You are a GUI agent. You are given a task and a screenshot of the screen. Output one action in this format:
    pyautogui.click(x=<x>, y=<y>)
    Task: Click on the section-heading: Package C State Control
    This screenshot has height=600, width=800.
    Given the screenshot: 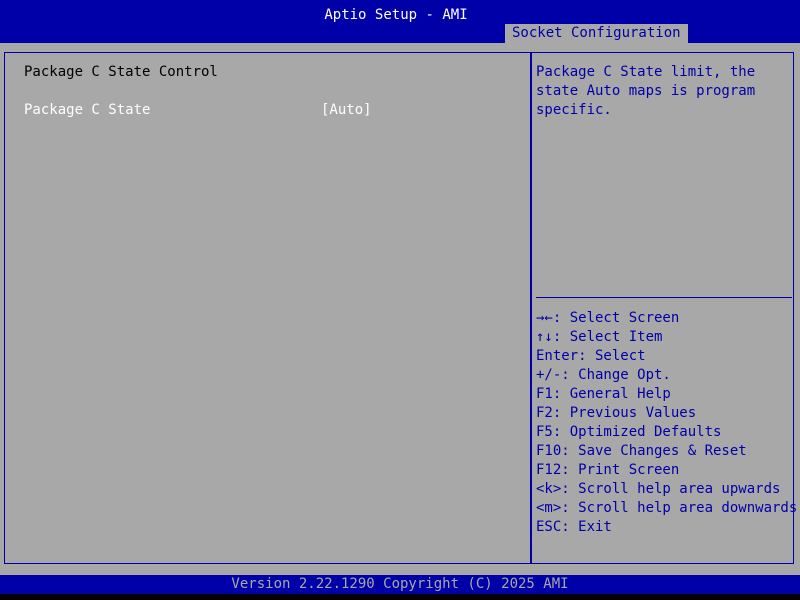 What is the action you would take?
    pyautogui.click(x=121, y=72)
    